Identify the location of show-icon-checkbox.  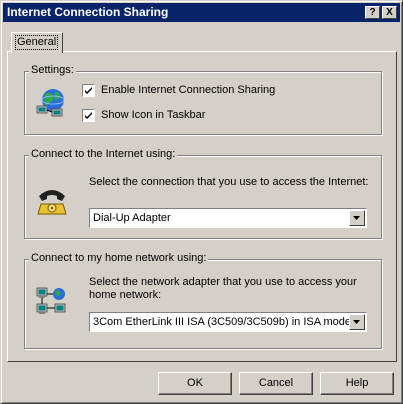
(88, 115).